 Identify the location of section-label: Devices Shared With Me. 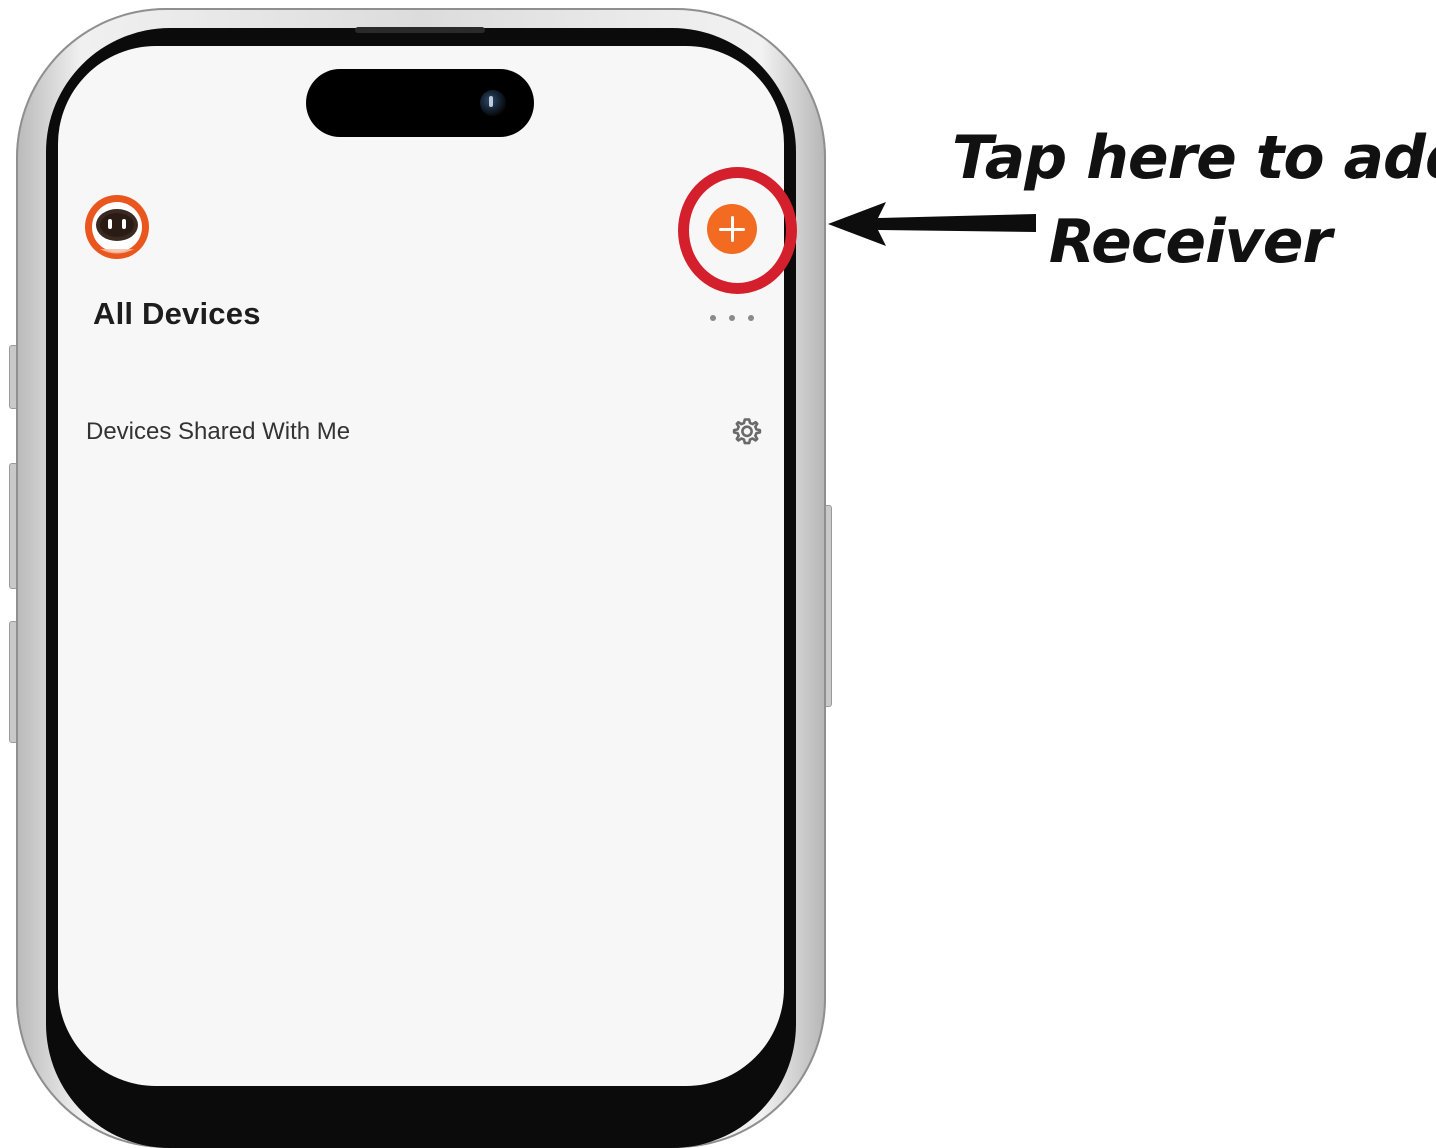
(218, 431).